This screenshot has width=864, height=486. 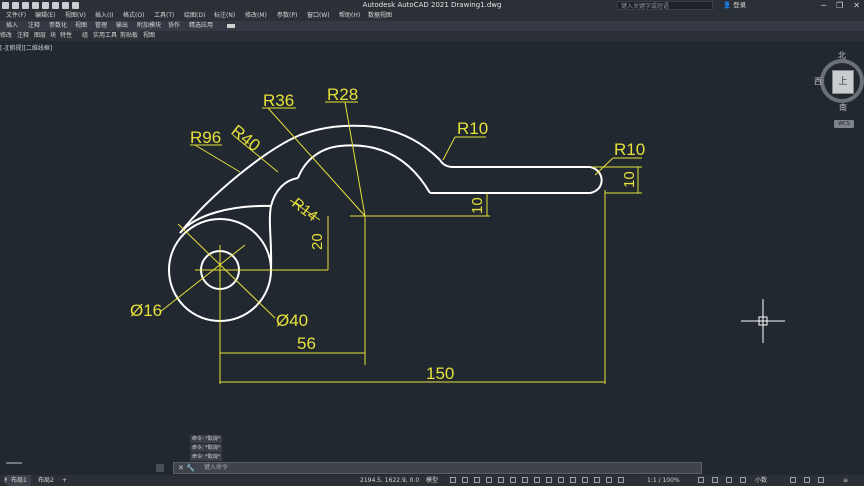 I want to click on viewcube-north: 北, so click(x=842, y=55).